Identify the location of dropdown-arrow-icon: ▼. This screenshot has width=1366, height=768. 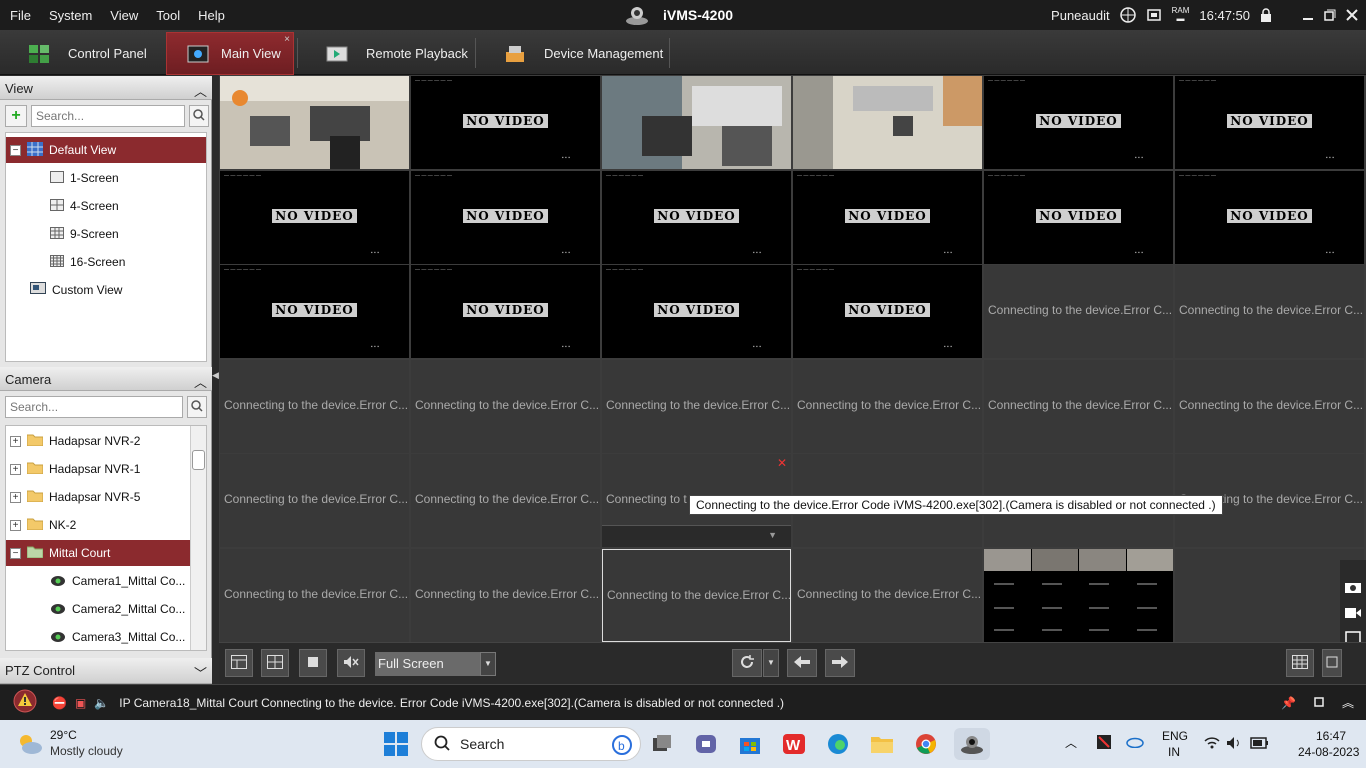
(772, 535).